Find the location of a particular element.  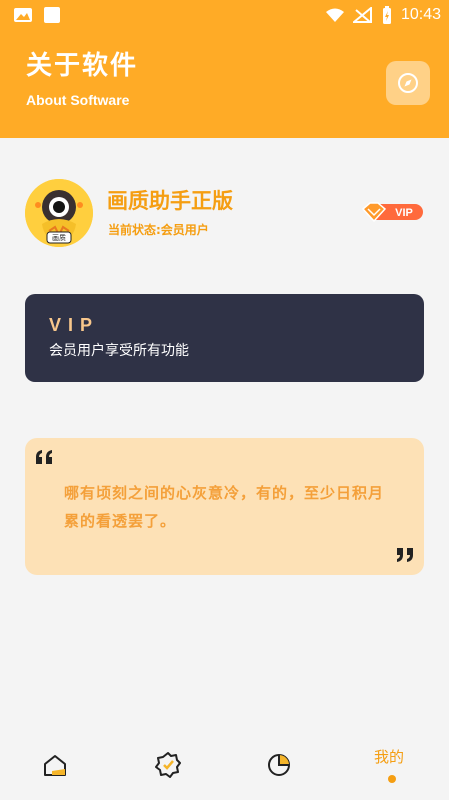

page-title: 关于软件 is located at coordinates (82, 66).